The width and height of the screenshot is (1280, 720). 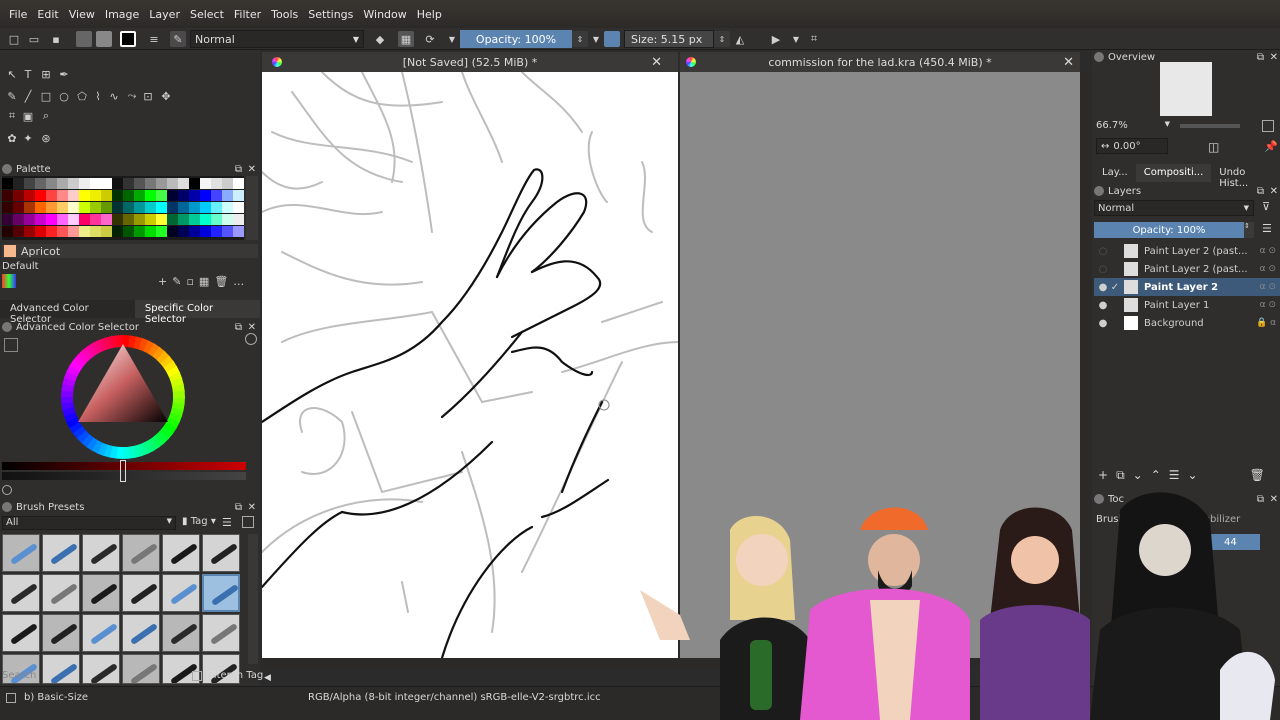 What do you see at coordinates (28, 74) in the screenshot?
I see `text-icon: T` at bounding box center [28, 74].